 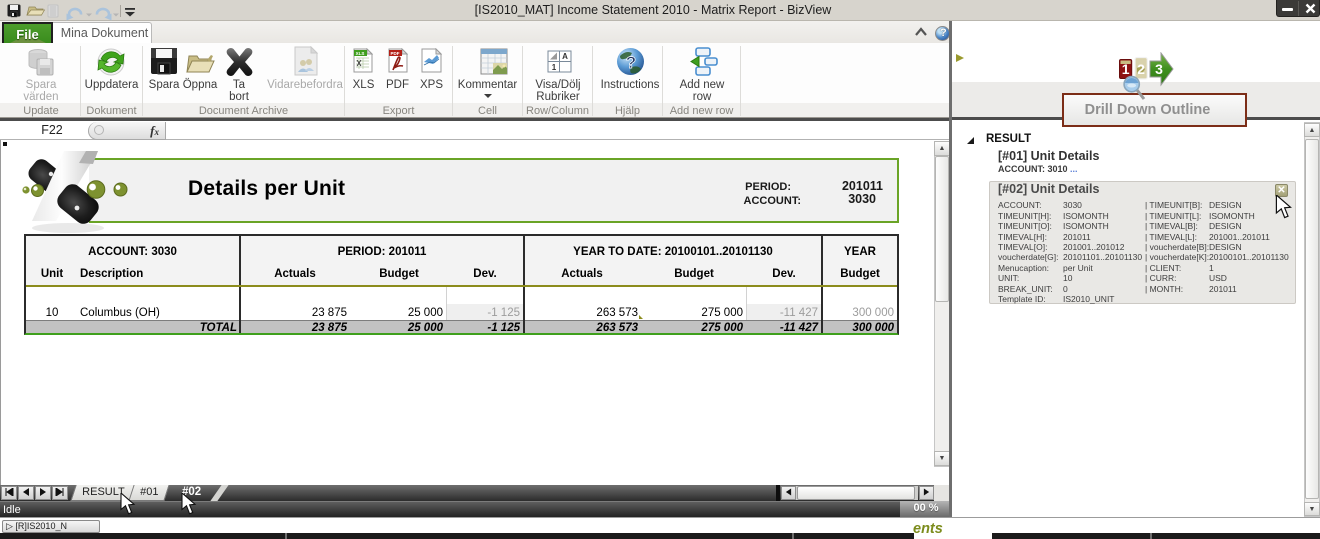 I want to click on svg-text: 2, so click(x=1141, y=69).